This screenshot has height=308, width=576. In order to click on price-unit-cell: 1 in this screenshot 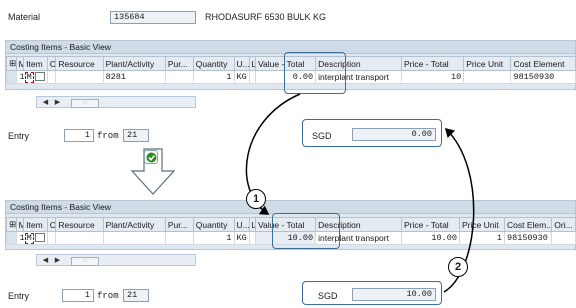, I will do `click(482, 238)`.